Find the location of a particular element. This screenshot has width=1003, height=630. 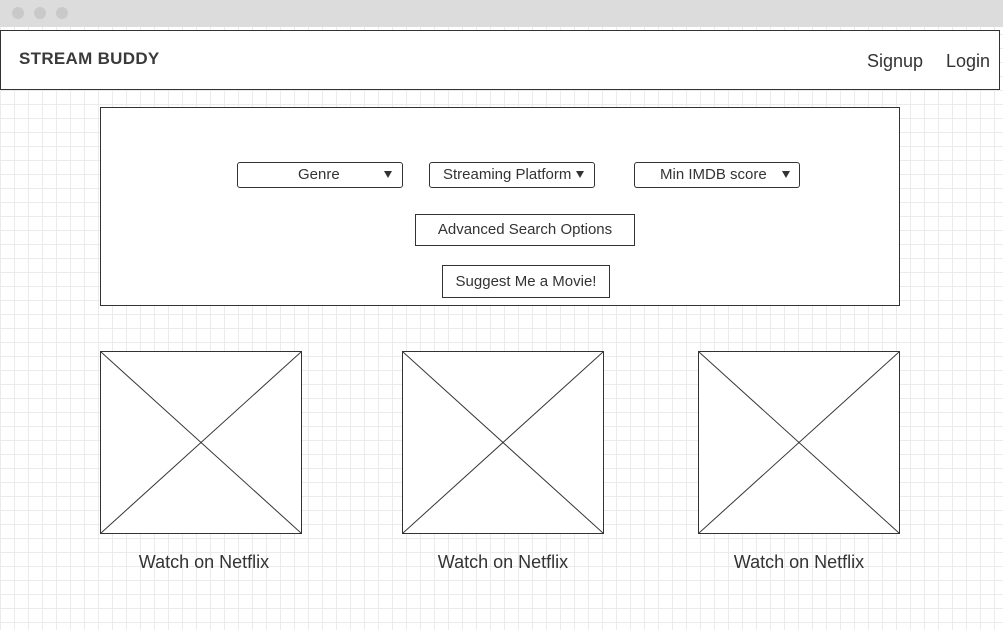

suggest-movie-button: Suggest Me a Movie! is located at coordinates (526, 281).